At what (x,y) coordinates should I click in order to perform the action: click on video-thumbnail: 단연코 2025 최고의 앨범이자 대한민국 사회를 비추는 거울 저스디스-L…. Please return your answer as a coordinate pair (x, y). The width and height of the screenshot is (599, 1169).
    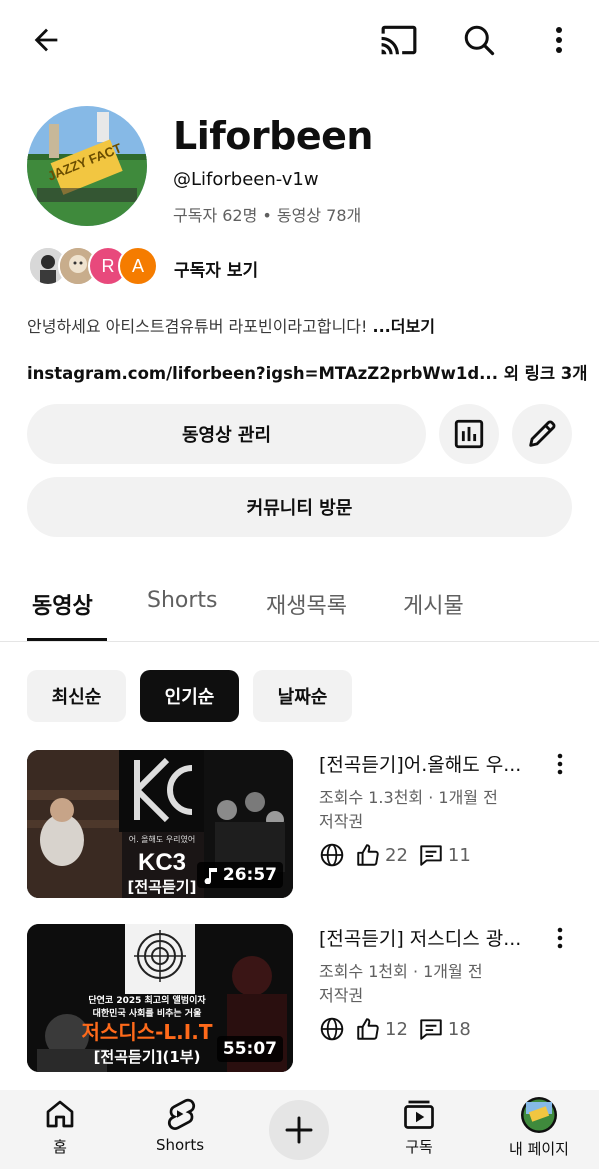
    Looking at the image, I should click on (160, 998).